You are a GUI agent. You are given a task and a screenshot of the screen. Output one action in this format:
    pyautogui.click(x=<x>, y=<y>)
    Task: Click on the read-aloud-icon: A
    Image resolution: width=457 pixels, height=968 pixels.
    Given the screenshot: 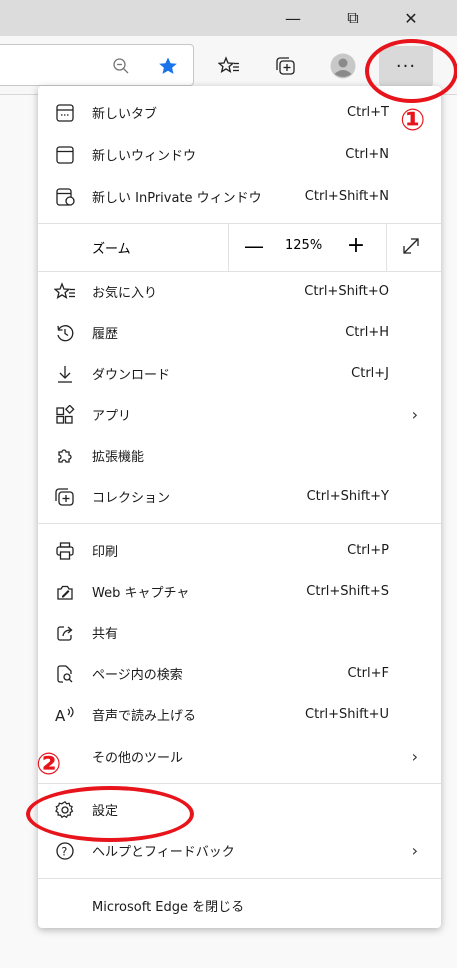 What is the action you would take?
    pyautogui.click(x=65, y=715)
    